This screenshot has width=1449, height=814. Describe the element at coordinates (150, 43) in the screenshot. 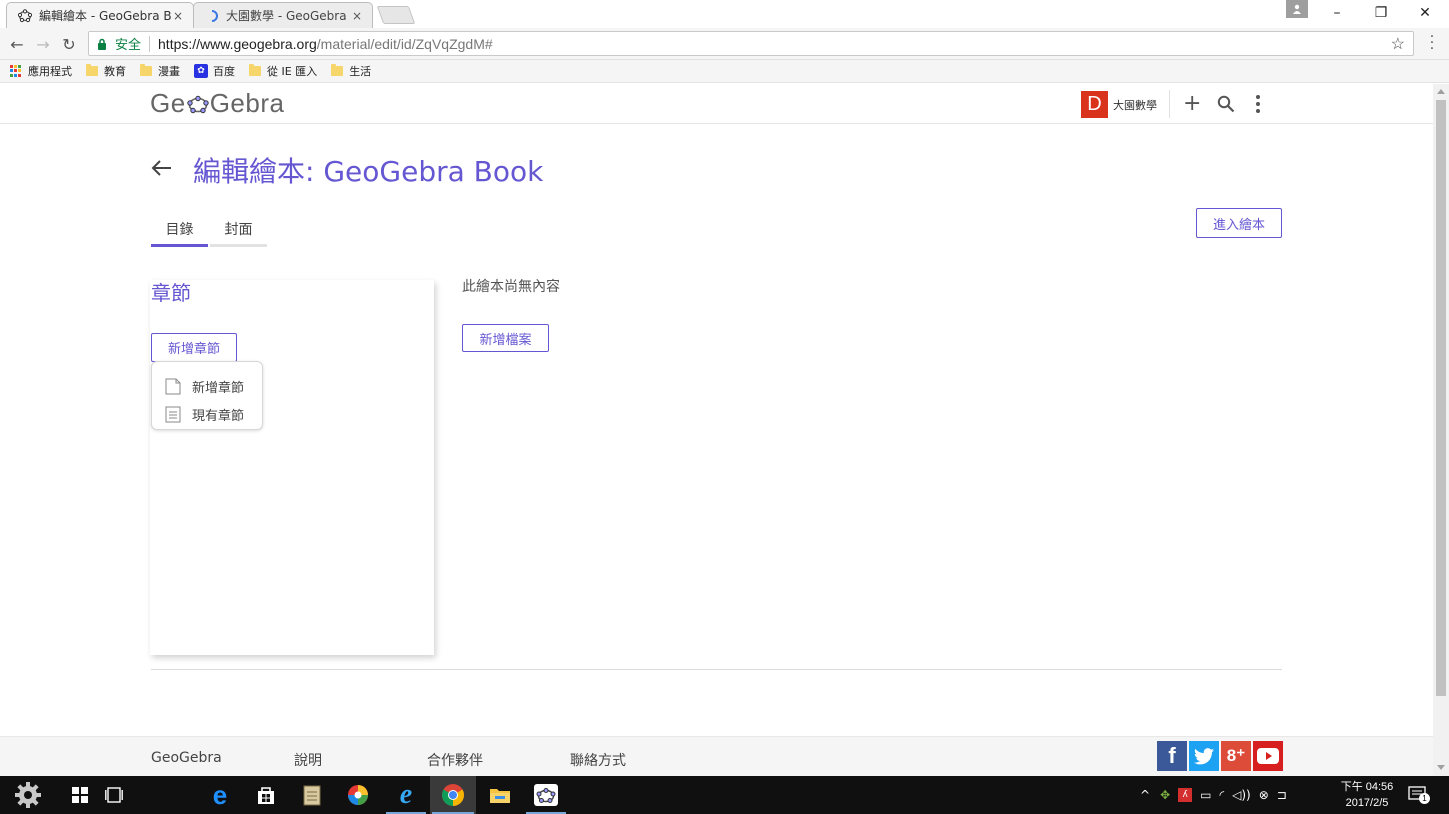

I see `address-separator` at that location.